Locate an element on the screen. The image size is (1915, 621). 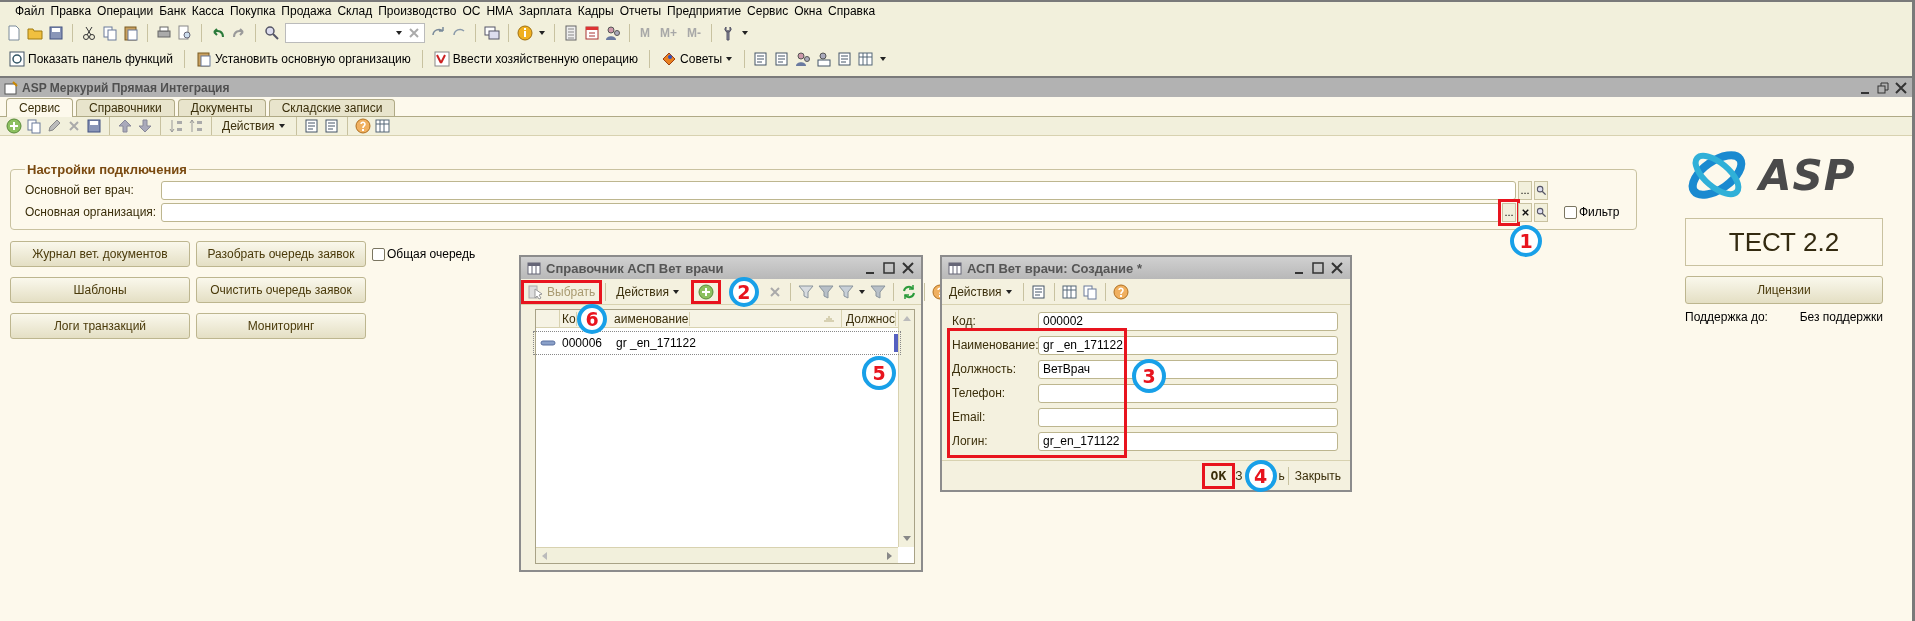
calculator-icon is located at coordinates (571, 33).